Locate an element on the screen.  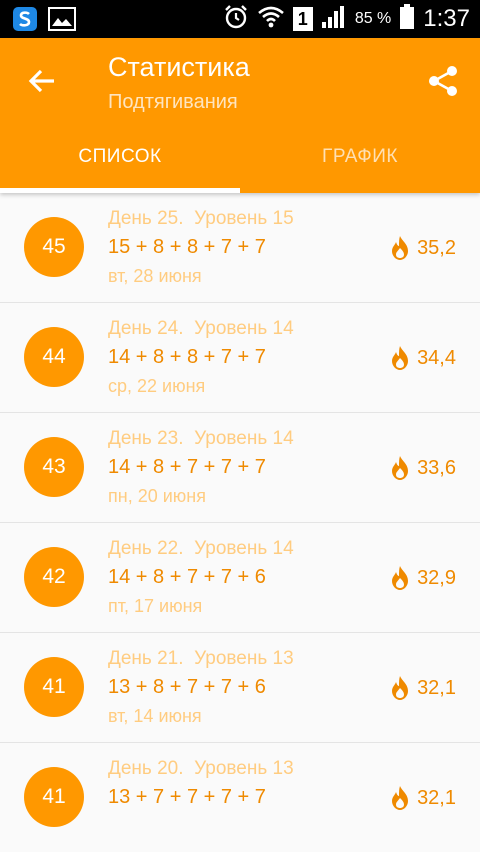
signal-icon is located at coordinates (334, 19).